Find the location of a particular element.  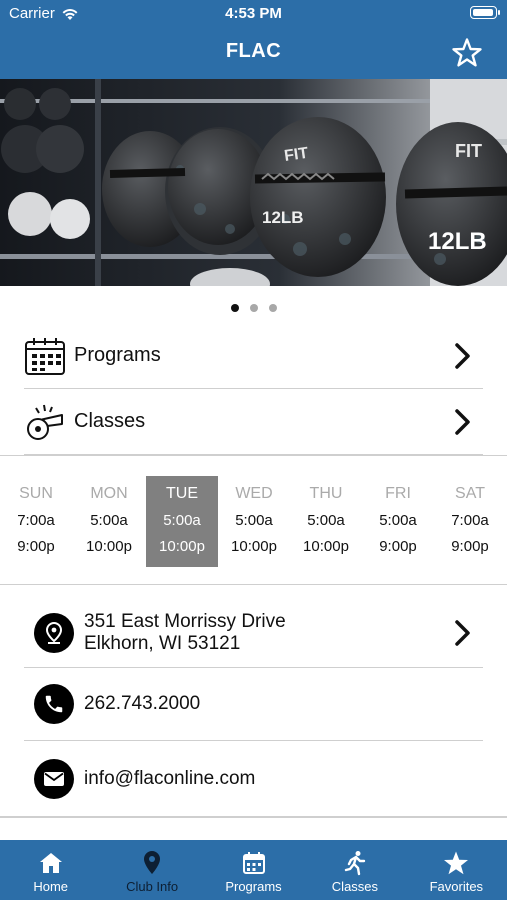

battery-icon is located at coordinates (485, 12).